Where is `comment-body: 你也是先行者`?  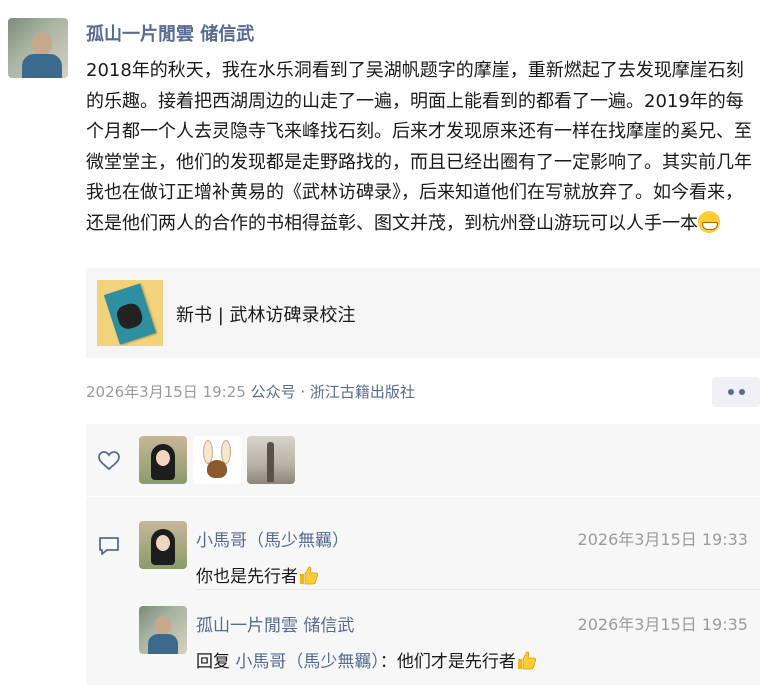 comment-body: 你也是先行者 is located at coordinates (247, 577).